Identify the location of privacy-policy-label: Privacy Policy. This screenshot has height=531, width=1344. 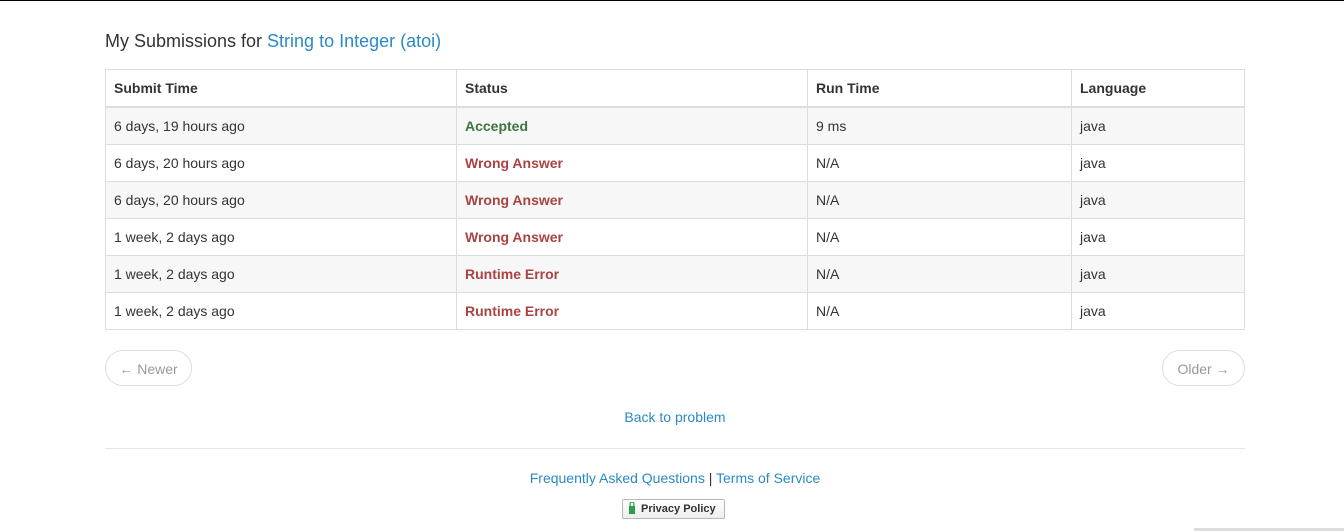
(678, 509).